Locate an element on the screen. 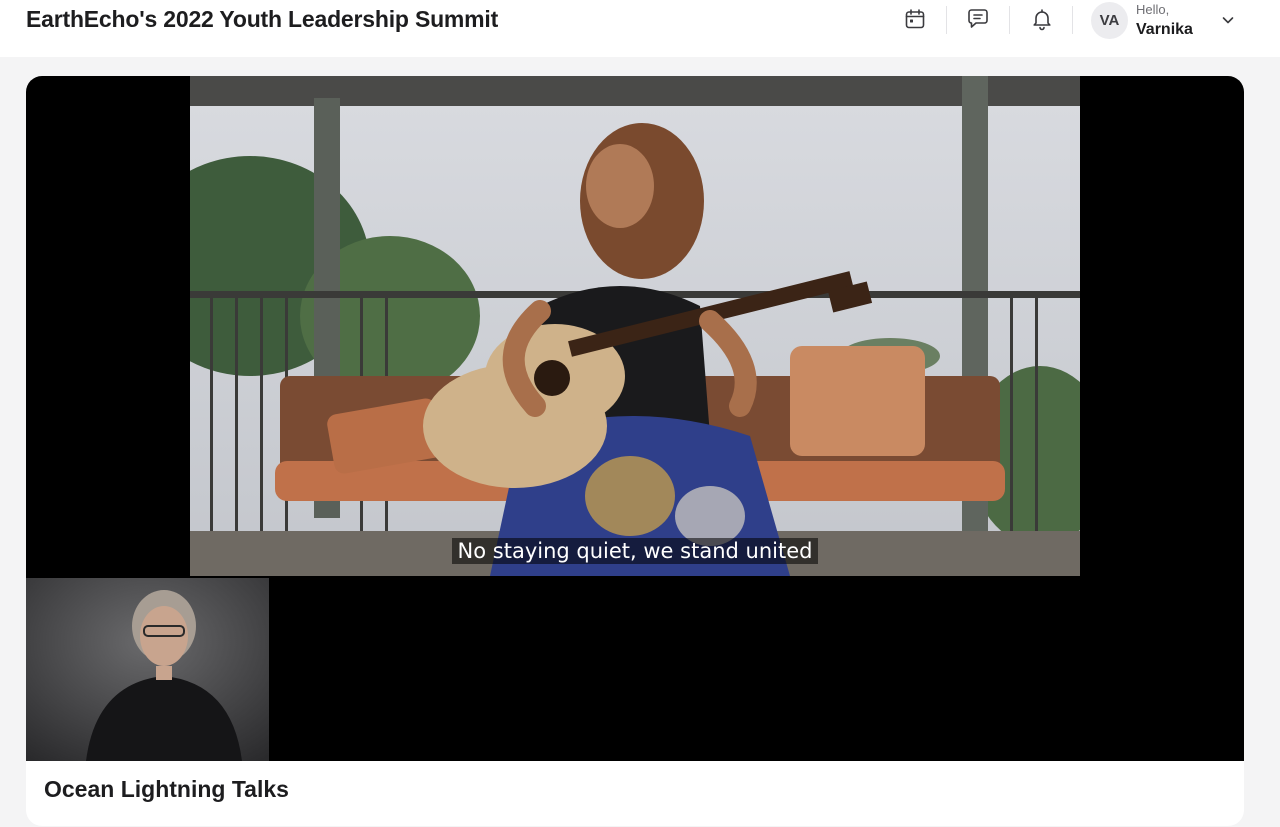 Image resolution: width=1280 pixels, height=827 pixels. notifications-button is located at coordinates (1042, 19).